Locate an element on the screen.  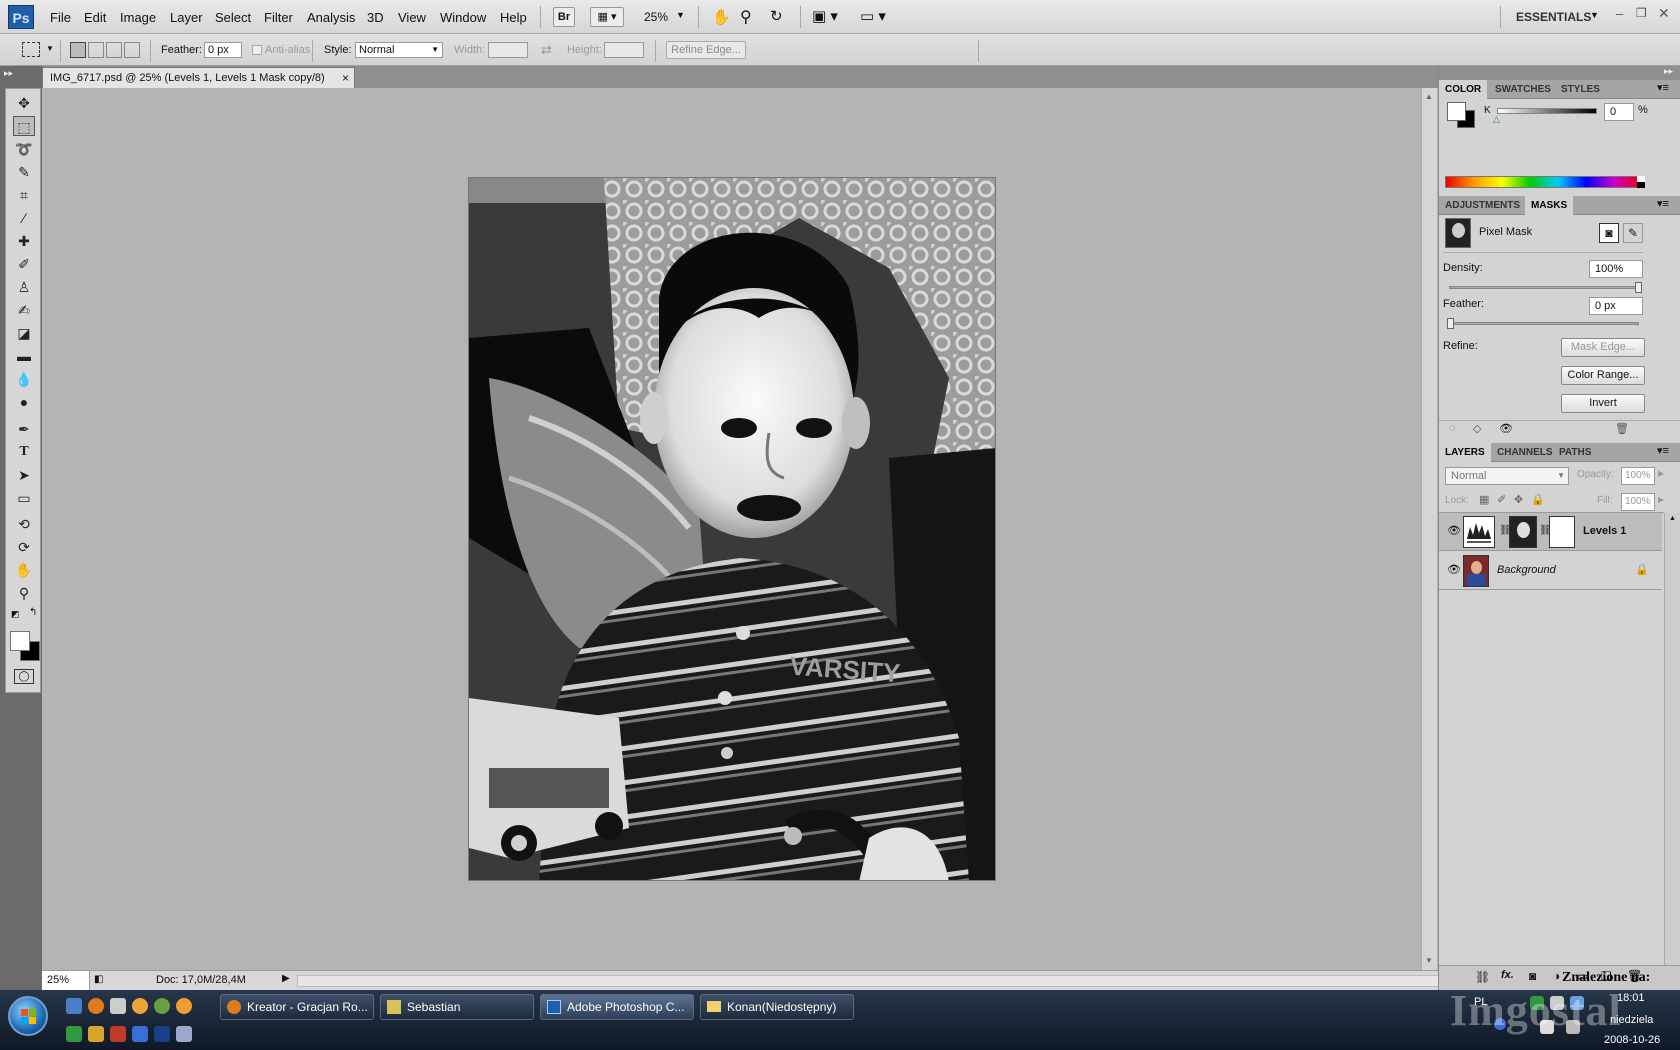
layer-row: 👁 Background 🔒 is located at coordinates (1550, 571).